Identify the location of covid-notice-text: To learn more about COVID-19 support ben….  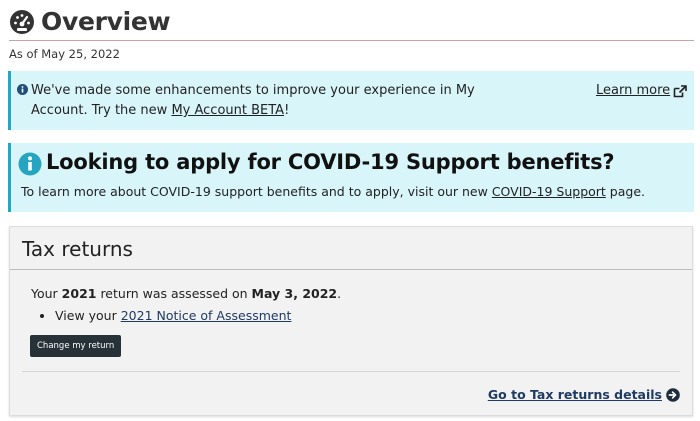
(256, 191).